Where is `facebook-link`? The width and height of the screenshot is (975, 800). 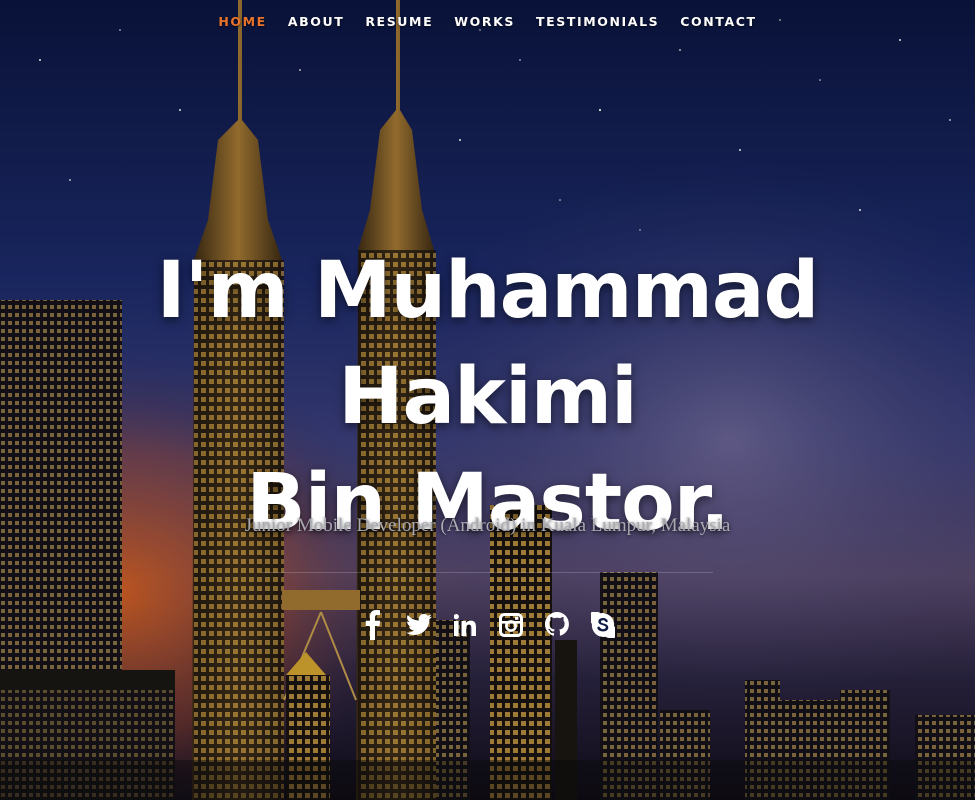 facebook-link is located at coordinates (373, 625).